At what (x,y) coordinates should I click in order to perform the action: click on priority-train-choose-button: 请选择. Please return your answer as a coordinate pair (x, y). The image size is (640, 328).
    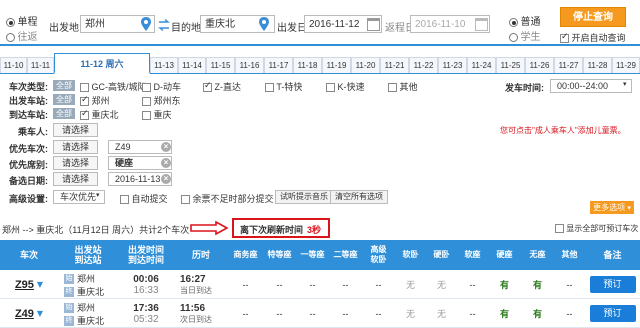
    Looking at the image, I should click on (76, 147).